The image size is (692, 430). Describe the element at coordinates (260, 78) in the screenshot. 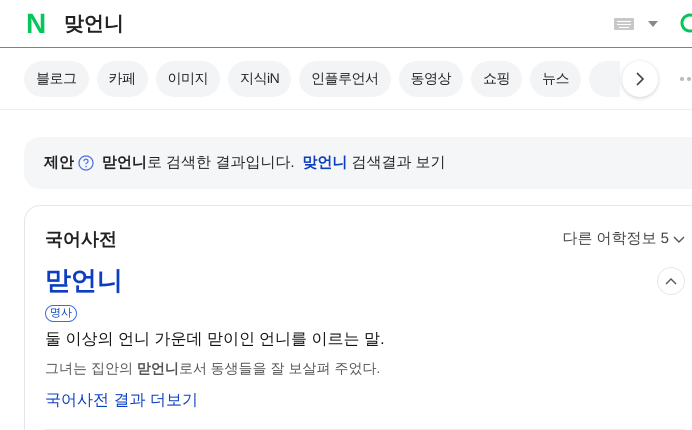

I see `search-tab: 지식iN` at that location.